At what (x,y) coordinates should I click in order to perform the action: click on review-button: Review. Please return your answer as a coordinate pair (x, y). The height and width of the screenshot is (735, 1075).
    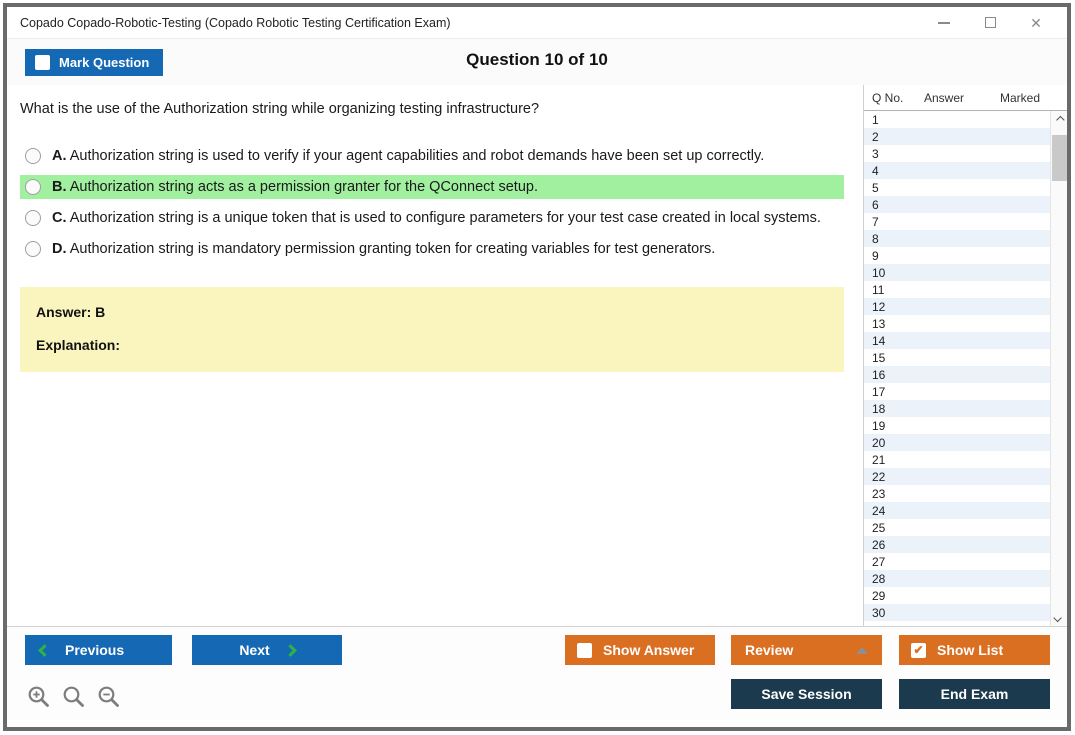
    Looking at the image, I should click on (806, 650).